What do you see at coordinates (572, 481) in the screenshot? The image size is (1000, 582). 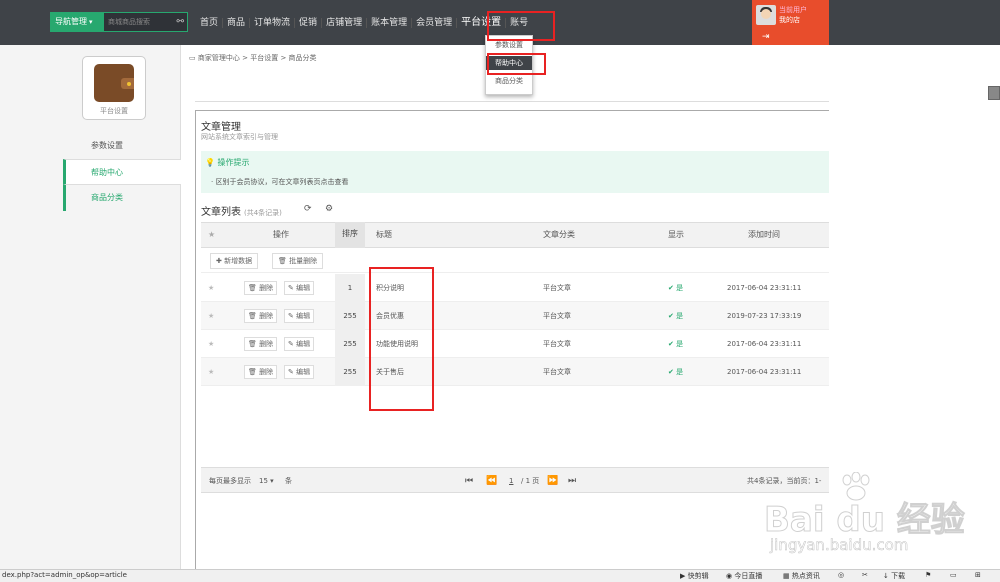 I see `last-page-icon: ⏭` at bounding box center [572, 481].